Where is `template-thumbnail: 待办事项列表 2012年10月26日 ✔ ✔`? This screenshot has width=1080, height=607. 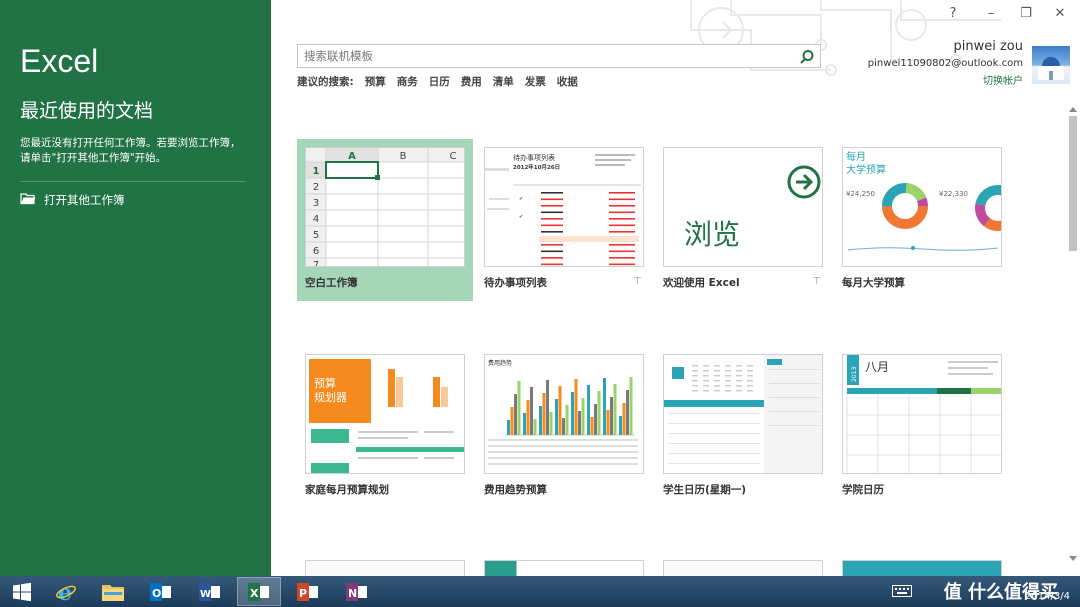 template-thumbnail: 待办事项列表 2012年10月26日 ✔ ✔ is located at coordinates (564, 207).